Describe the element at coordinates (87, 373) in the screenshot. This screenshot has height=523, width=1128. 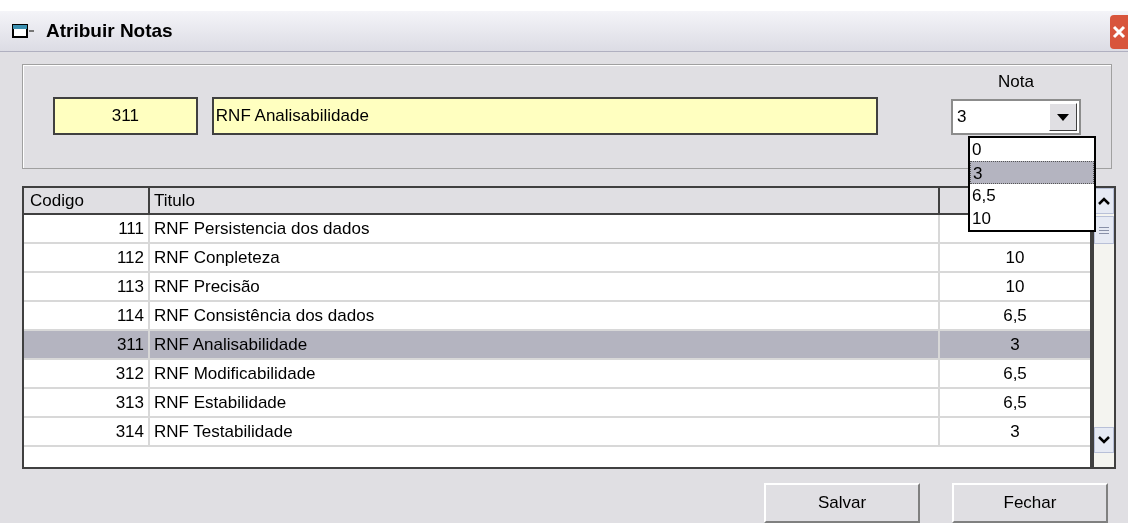
I see `table-cell: 312` at that location.